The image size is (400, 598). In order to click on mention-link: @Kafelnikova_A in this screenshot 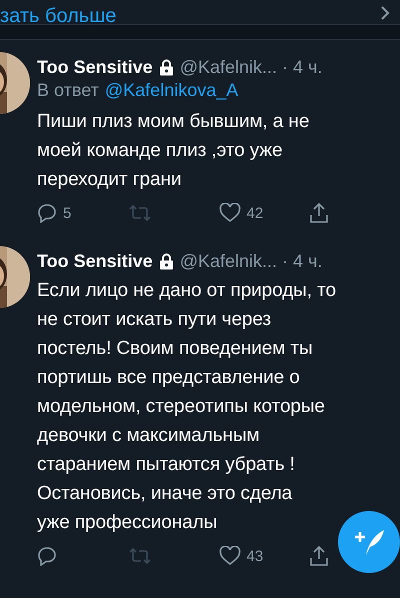, I will do `click(171, 90)`.